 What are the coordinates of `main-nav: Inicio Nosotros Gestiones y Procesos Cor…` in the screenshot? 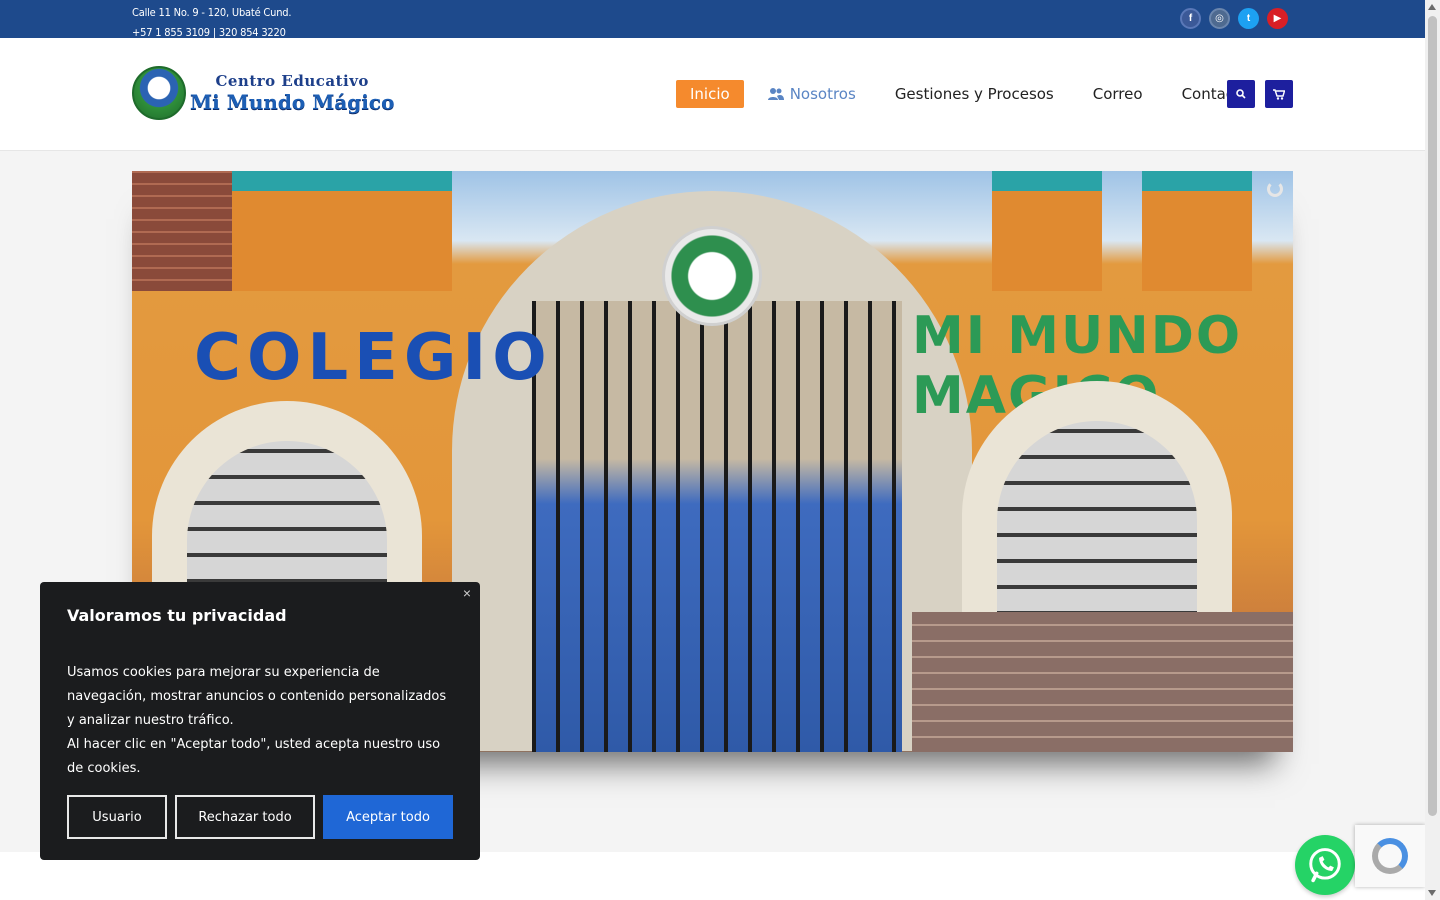 It's located at (962, 94).